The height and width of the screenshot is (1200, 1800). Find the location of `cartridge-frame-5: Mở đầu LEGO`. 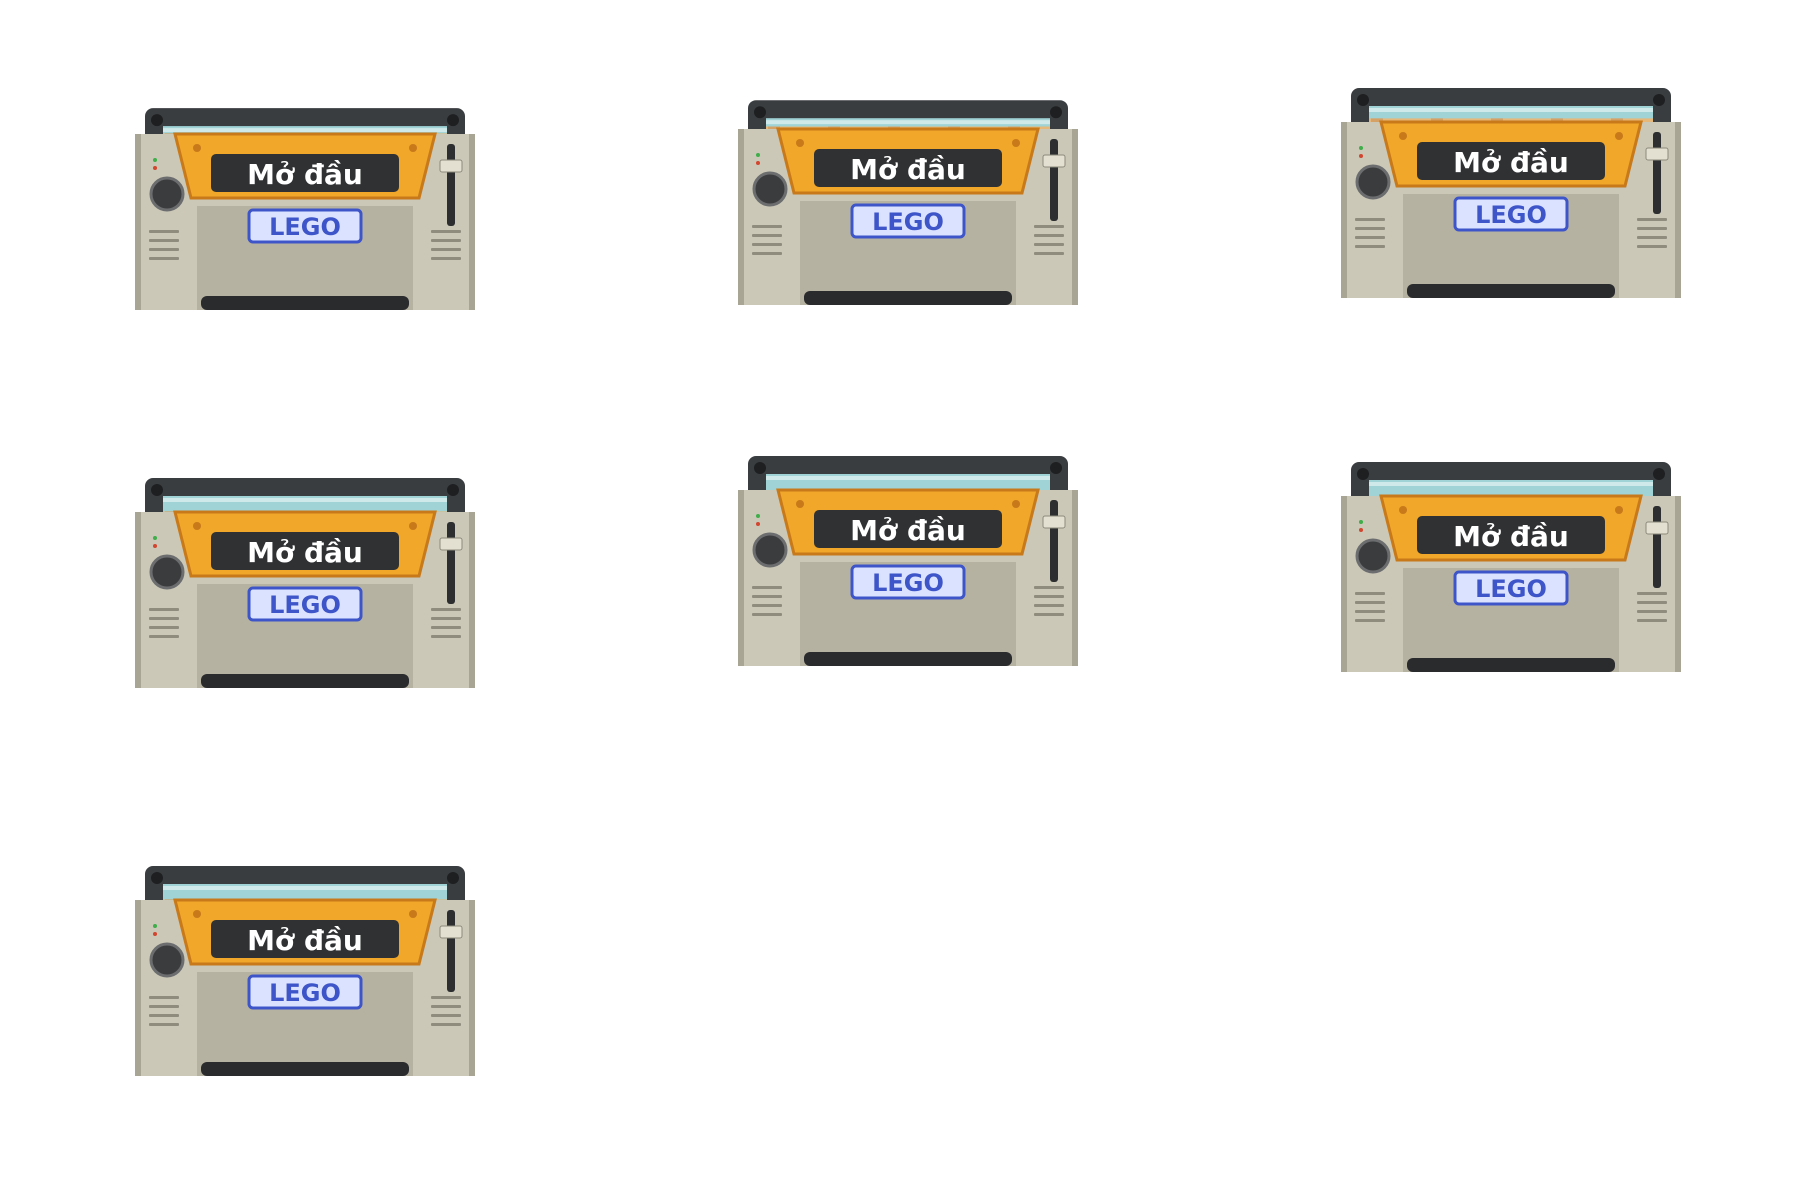

cartridge-frame-5: Mở đầu LEGO is located at coordinates (908, 561).